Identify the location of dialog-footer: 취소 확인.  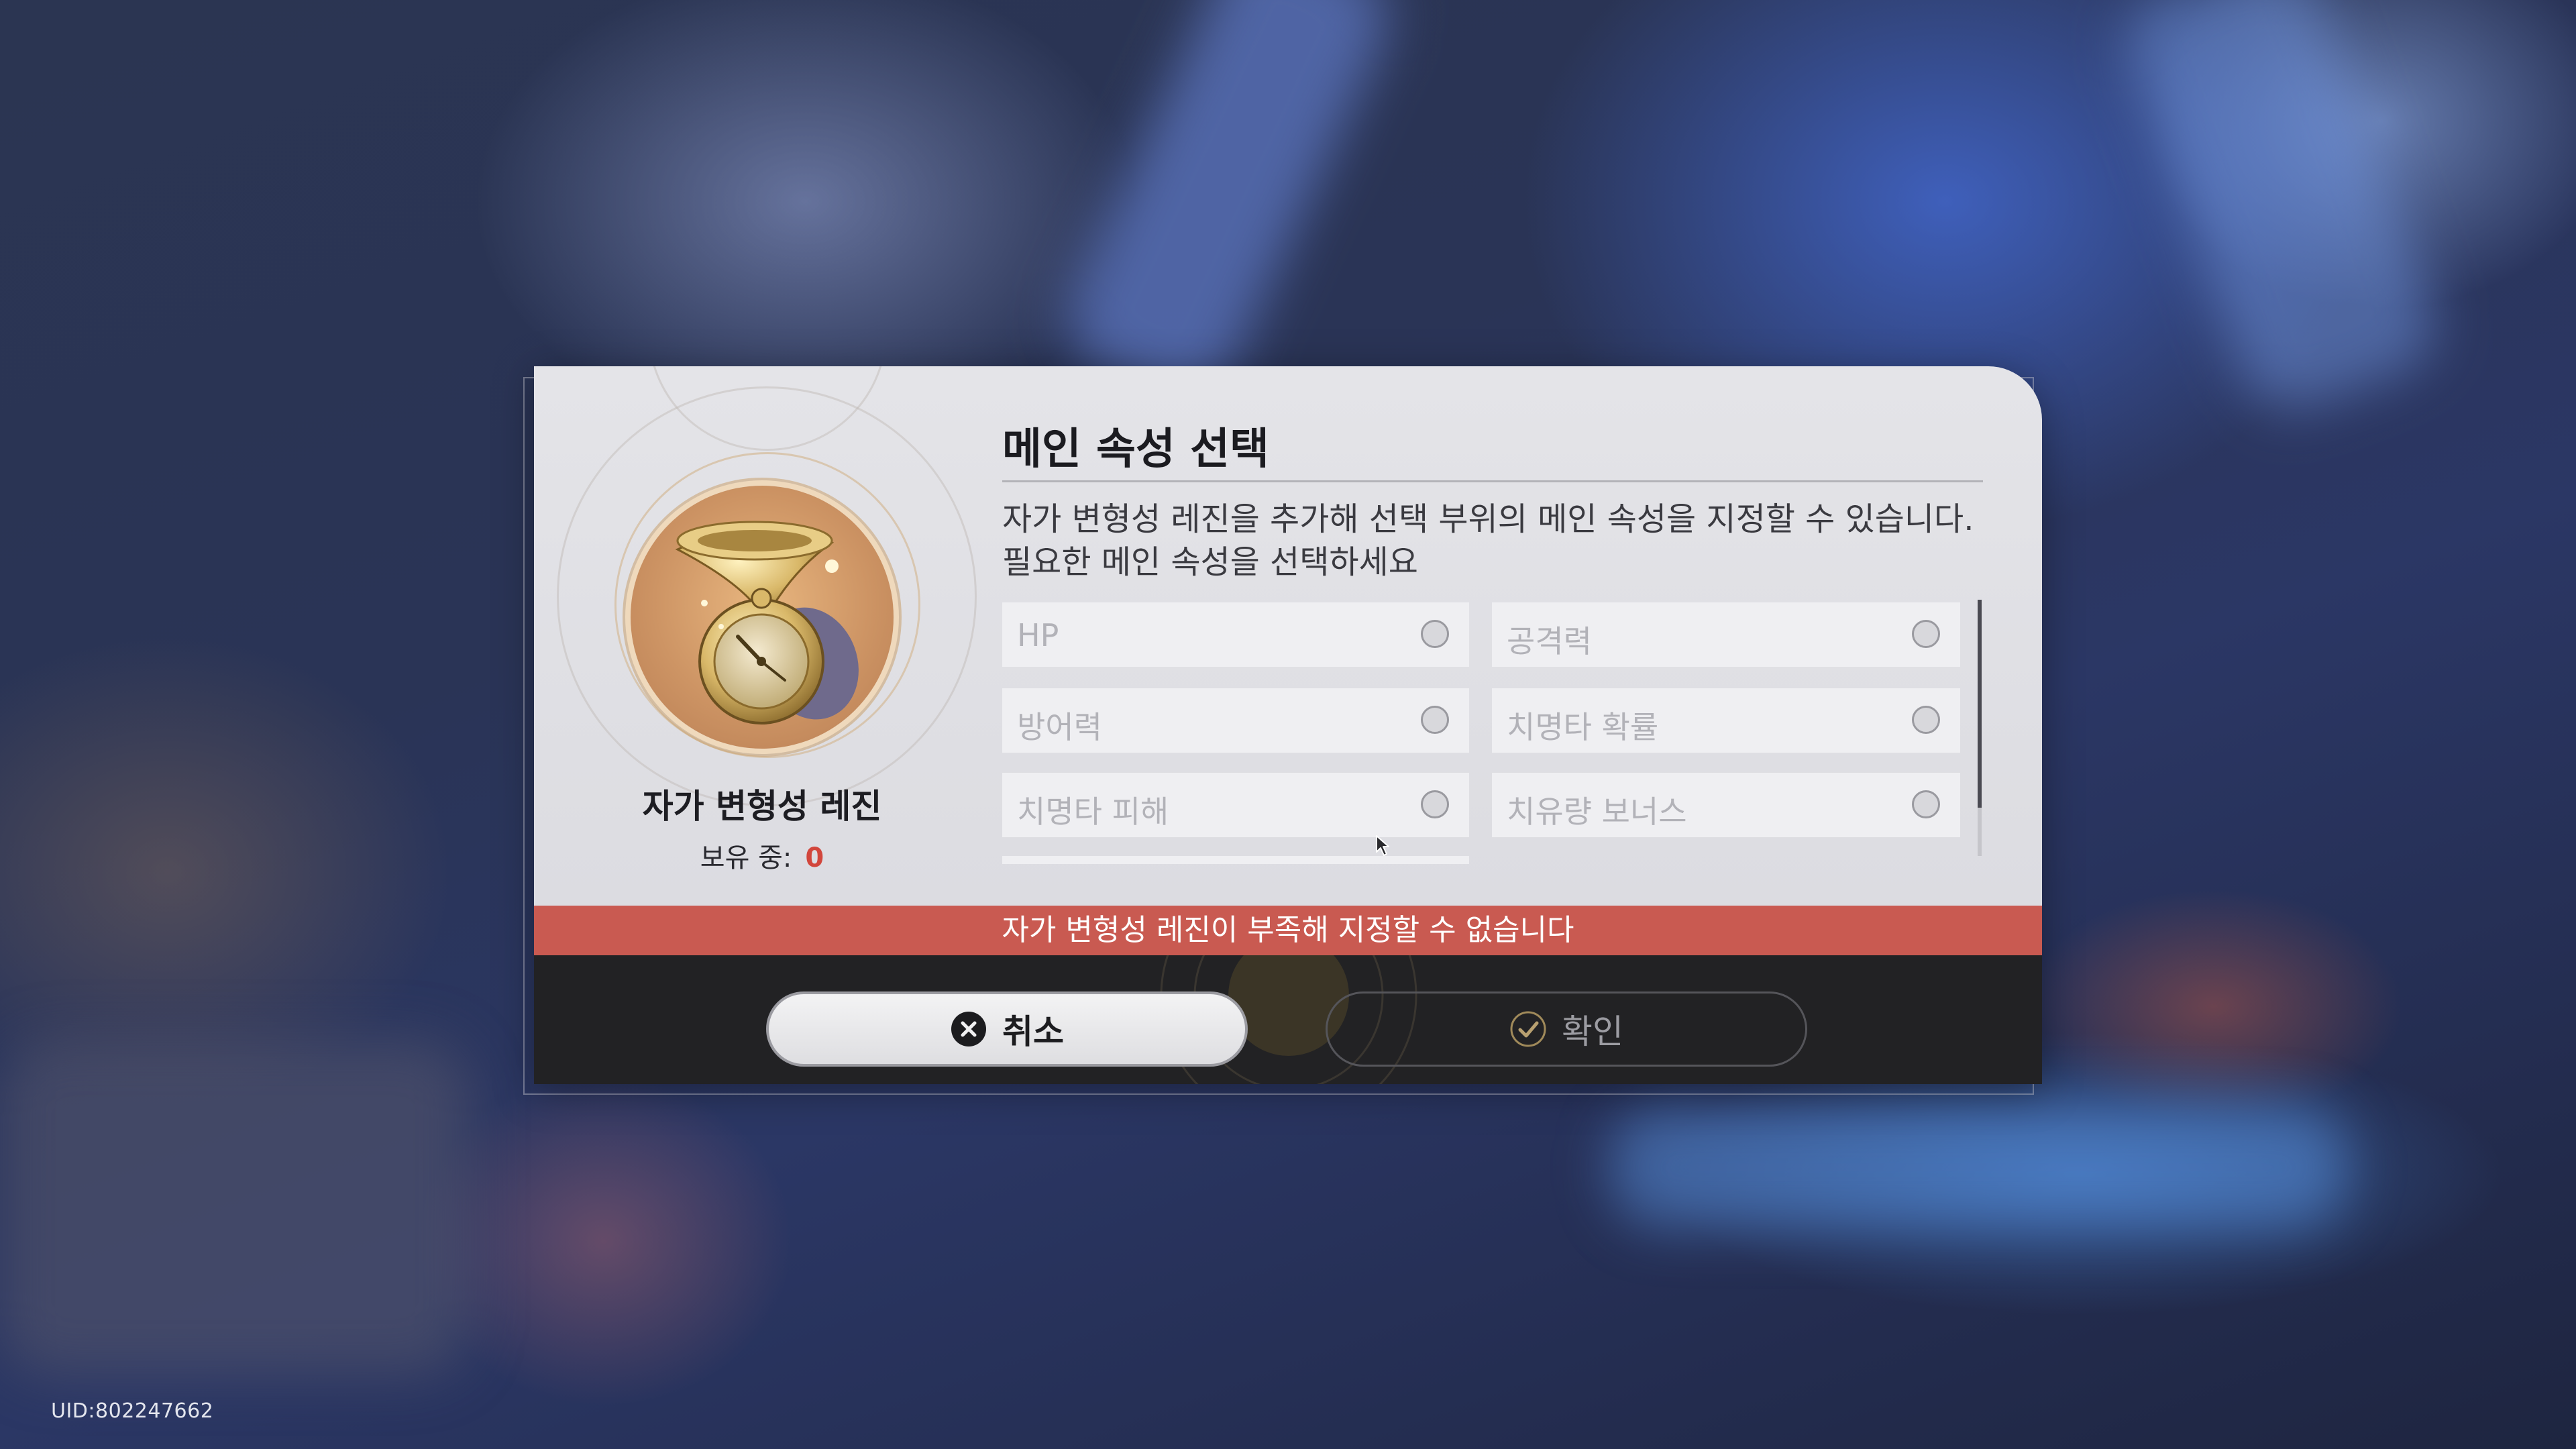
(1288, 1019).